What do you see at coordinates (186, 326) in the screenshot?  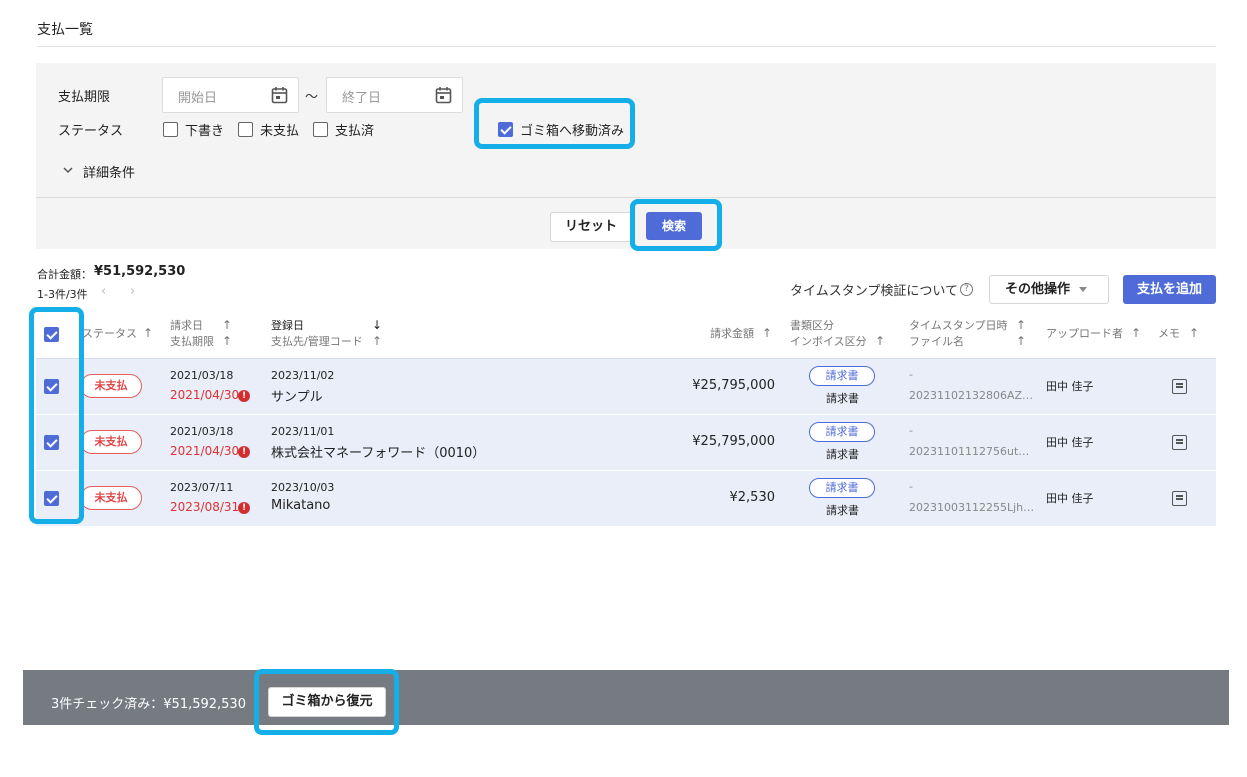 I see `header-invoice-date: 請求日` at bounding box center [186, 326].